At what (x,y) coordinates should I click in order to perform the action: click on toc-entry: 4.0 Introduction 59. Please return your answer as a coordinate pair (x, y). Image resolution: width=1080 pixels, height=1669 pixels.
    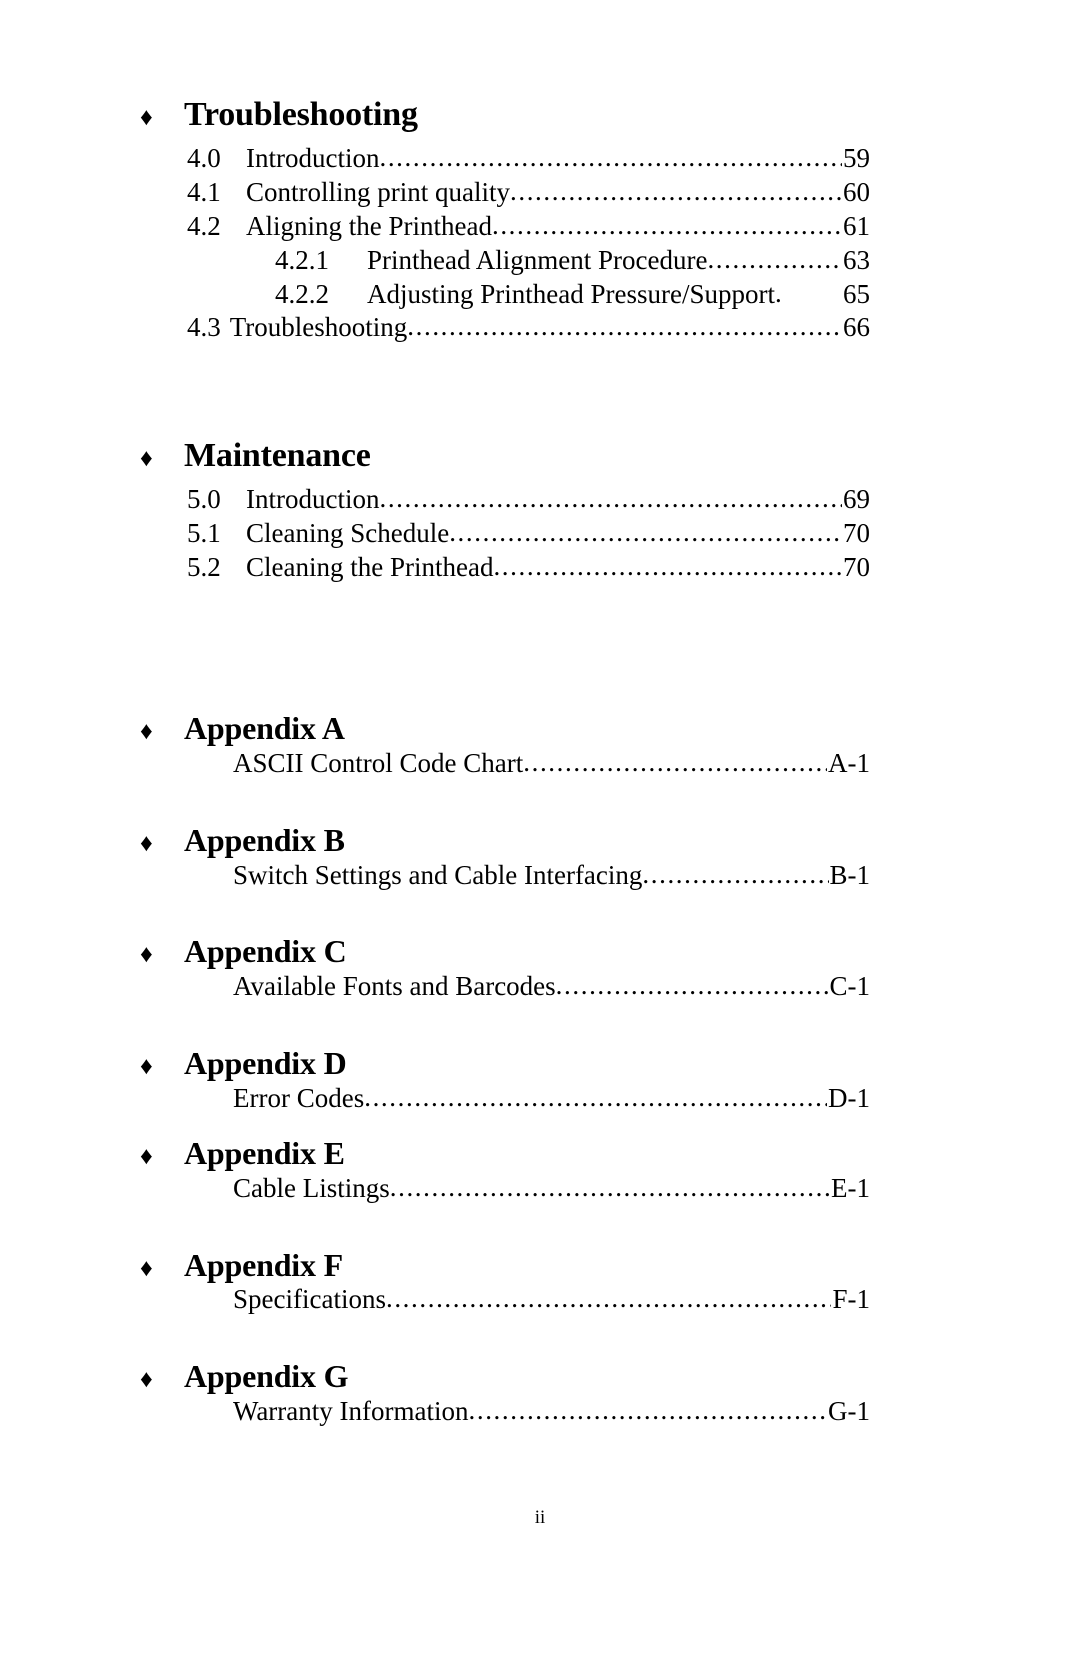
    Looking at the image, I should click on (505, 159).